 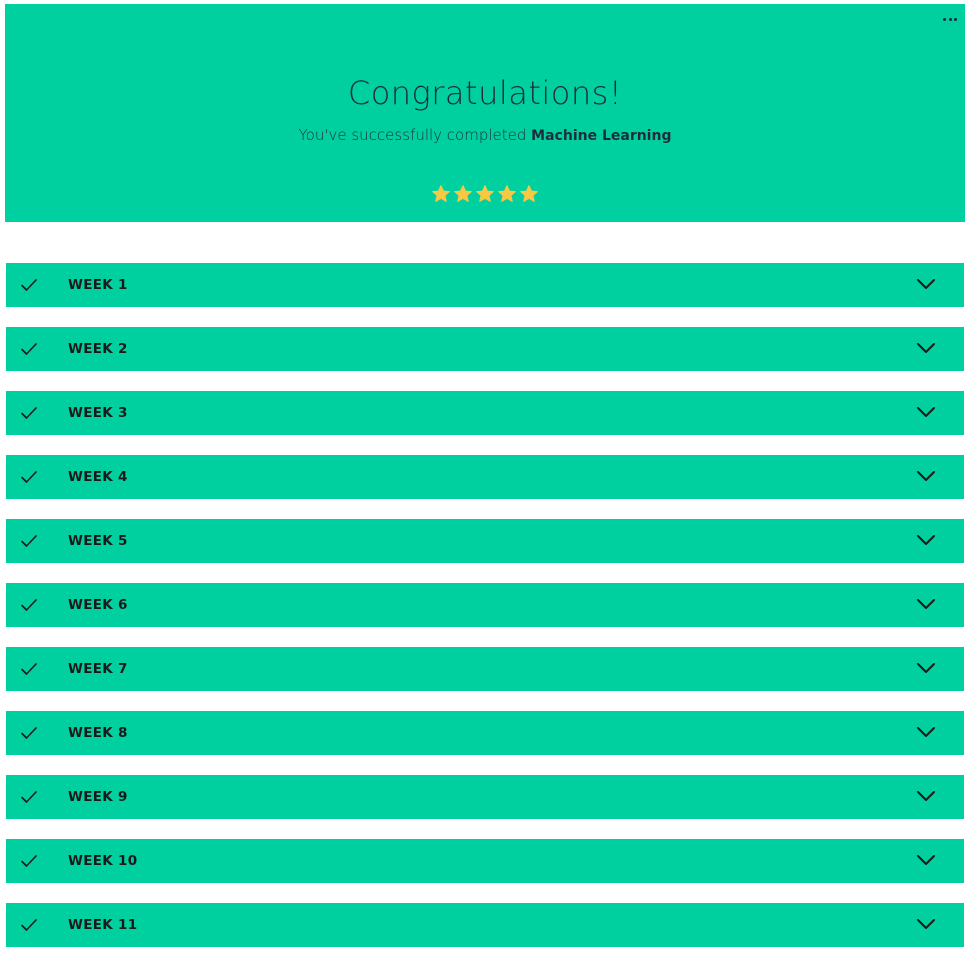 I want to click on week-row: WEEK 2, so click(x=485, y=349).